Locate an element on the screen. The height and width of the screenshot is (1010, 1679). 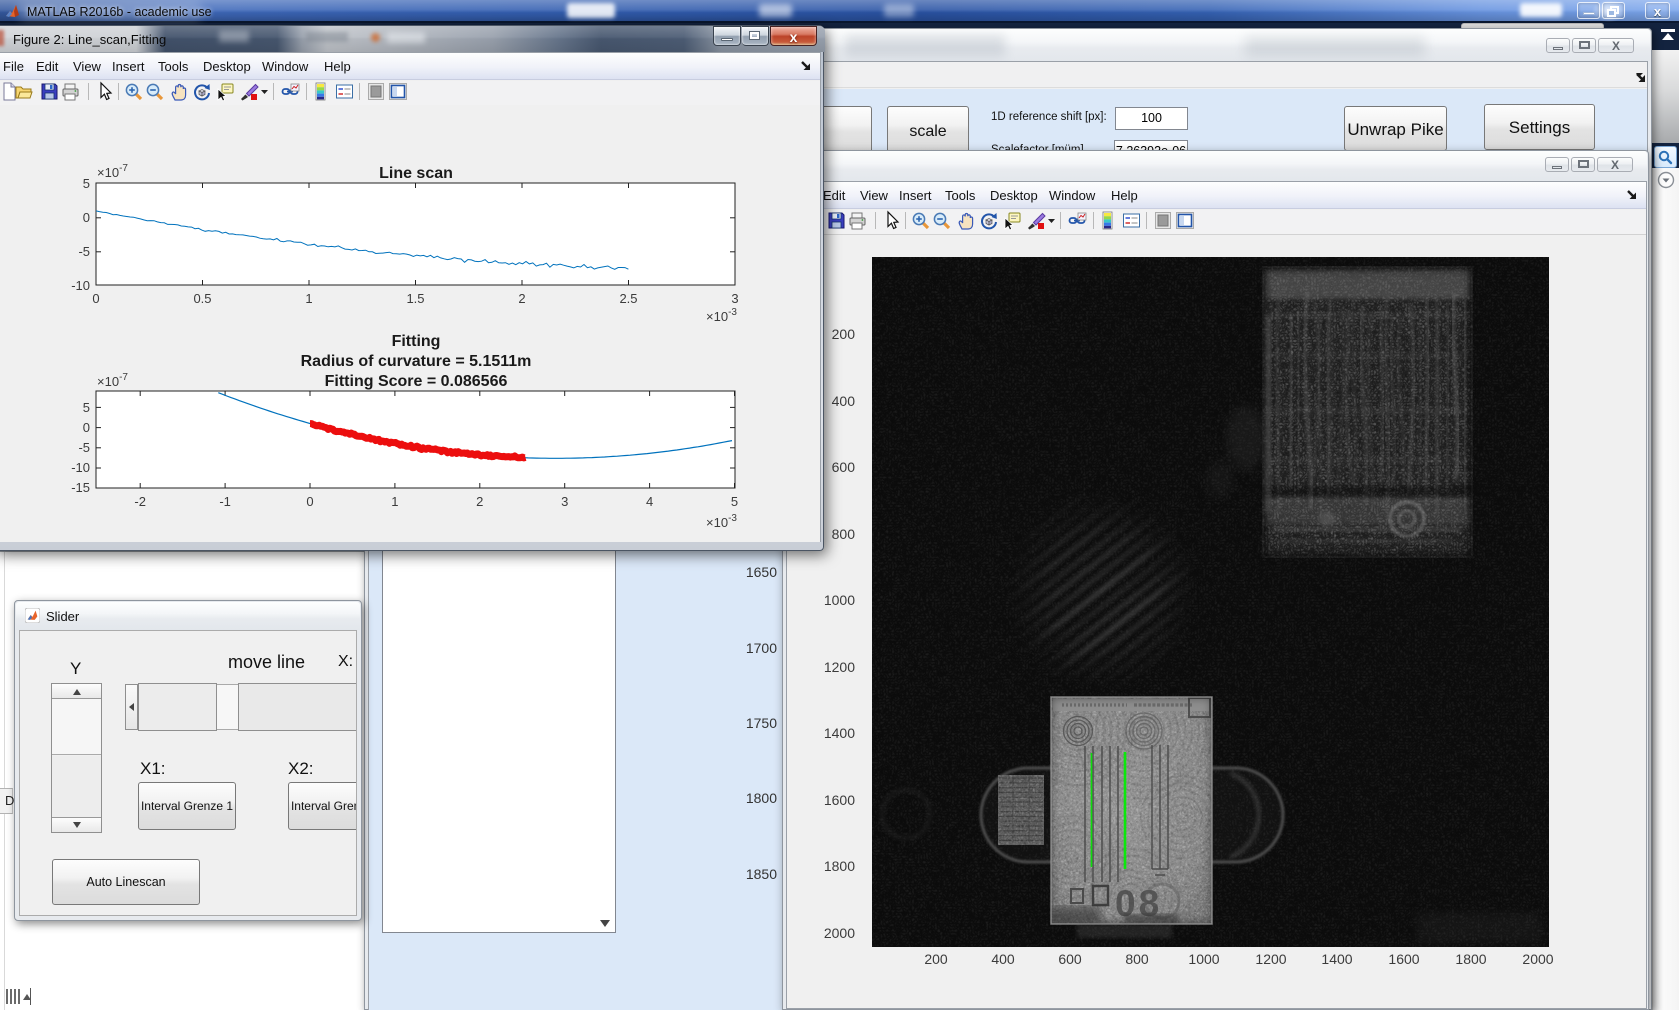
svg-text: 0.5 is located at coordinates (202, 298).